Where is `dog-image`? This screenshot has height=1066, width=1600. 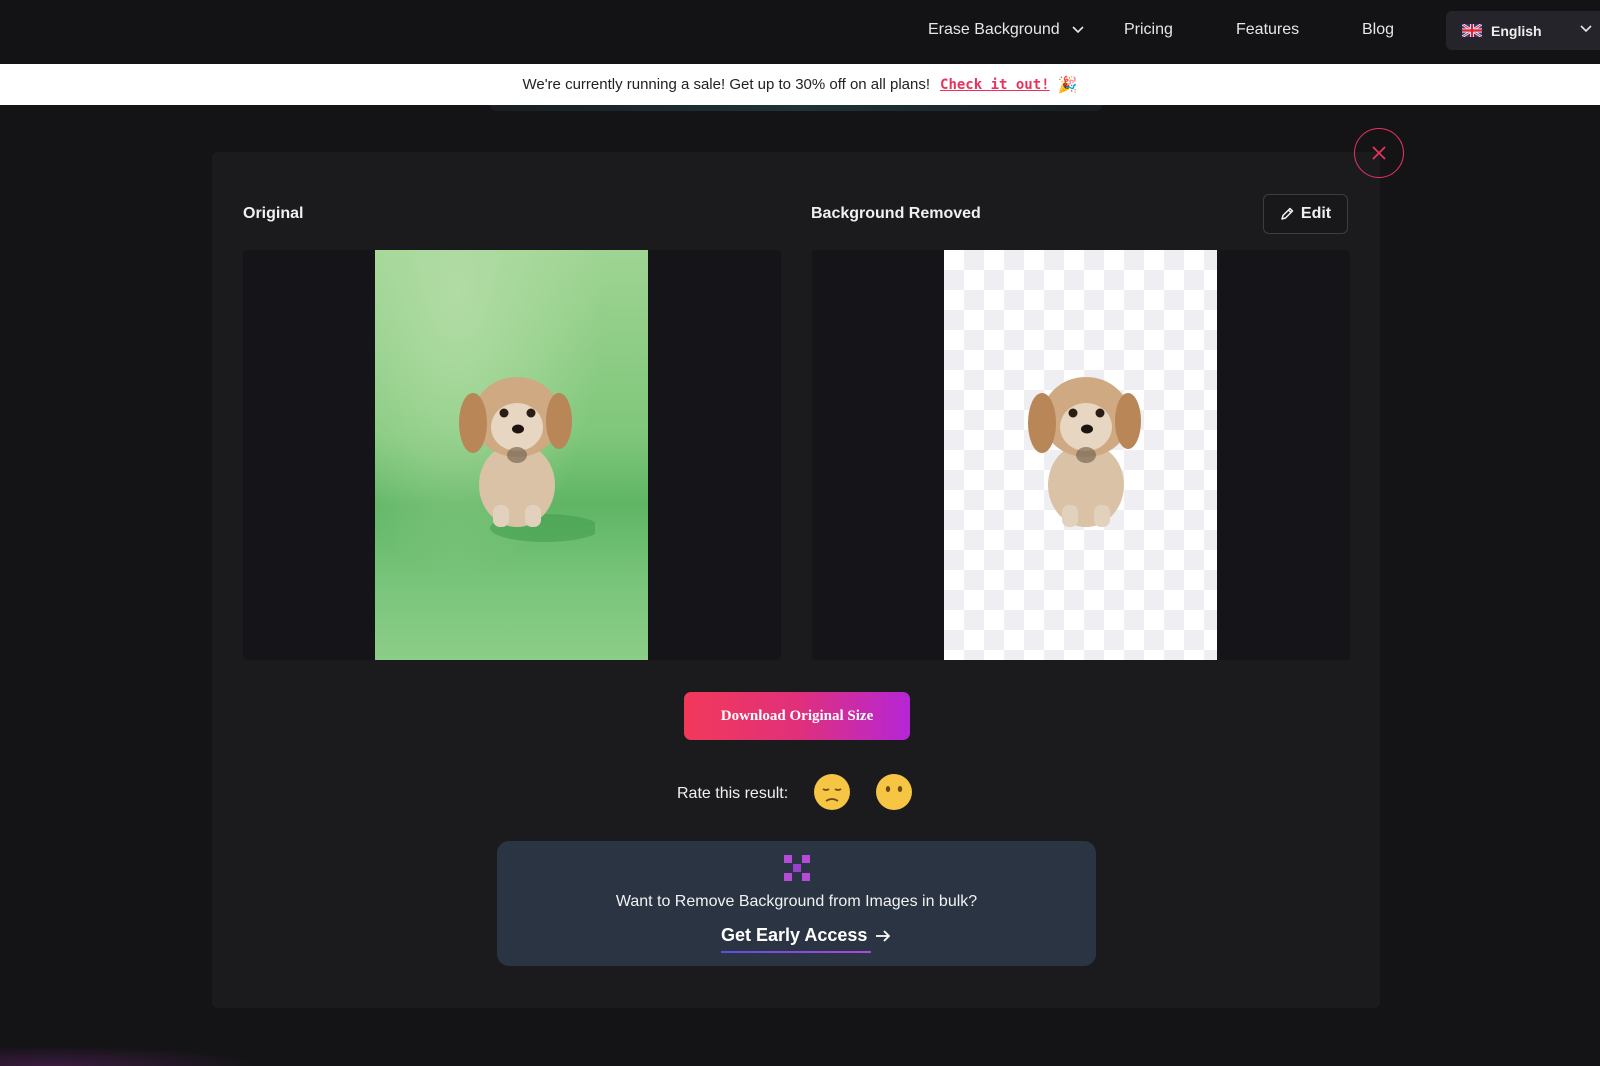
dog-image is located at coordinates (515, 452).